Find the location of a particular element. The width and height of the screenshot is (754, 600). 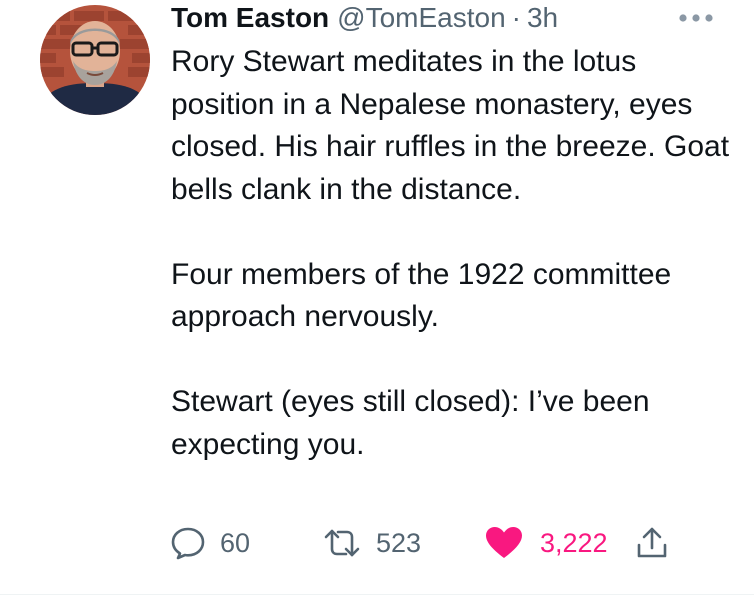

like-button: 3,222 is located at coordinates (546, 543).